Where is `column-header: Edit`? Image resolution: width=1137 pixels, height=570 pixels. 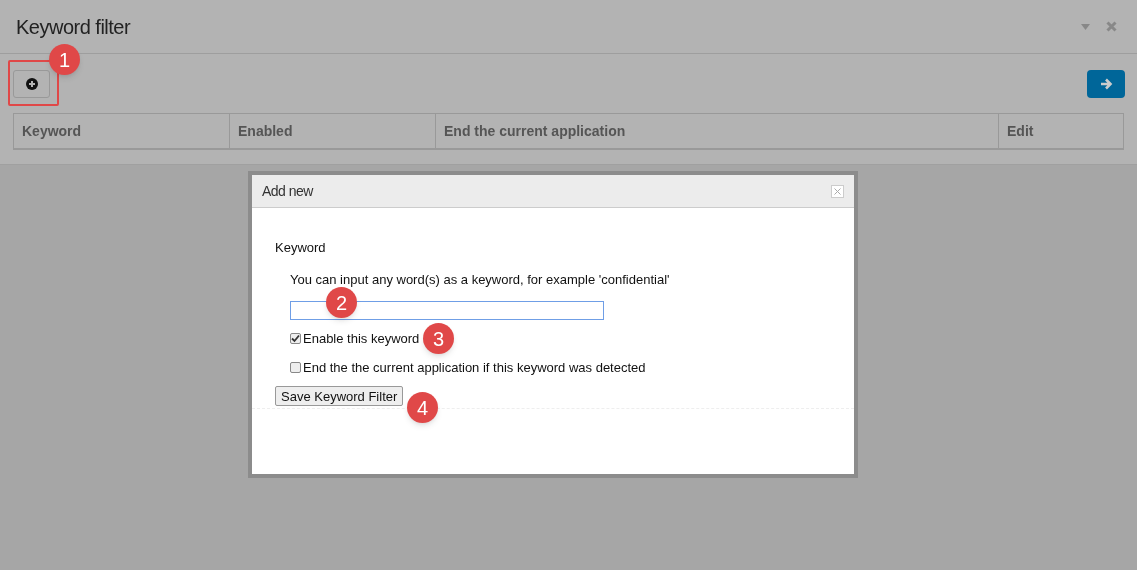 column-header: Edit is located at coordinates (1060, 131).